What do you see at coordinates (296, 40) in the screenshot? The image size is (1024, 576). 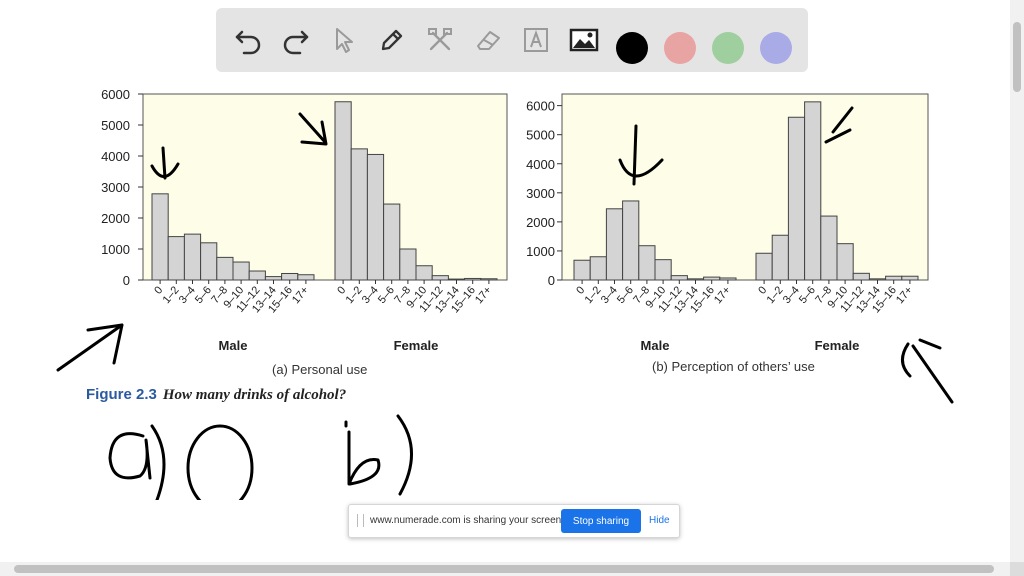 I see `redo-icon` at bounding box center [296, 40].